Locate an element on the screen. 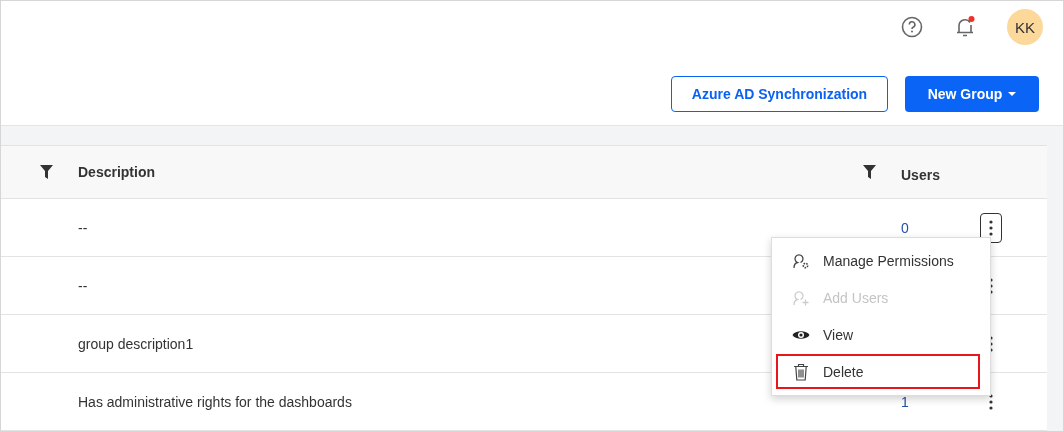 The height and width of the screenshot is (432, 1064). help-icon is located at coordinates (912, 27).